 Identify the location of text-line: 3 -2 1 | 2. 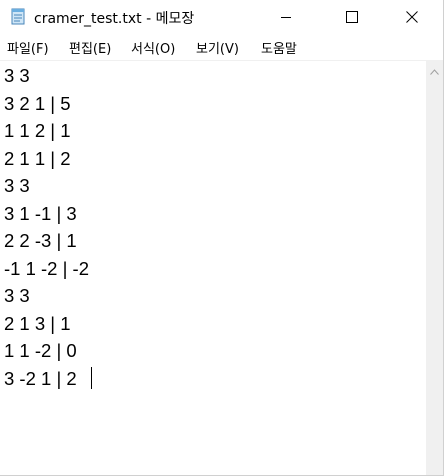
(40, 378).